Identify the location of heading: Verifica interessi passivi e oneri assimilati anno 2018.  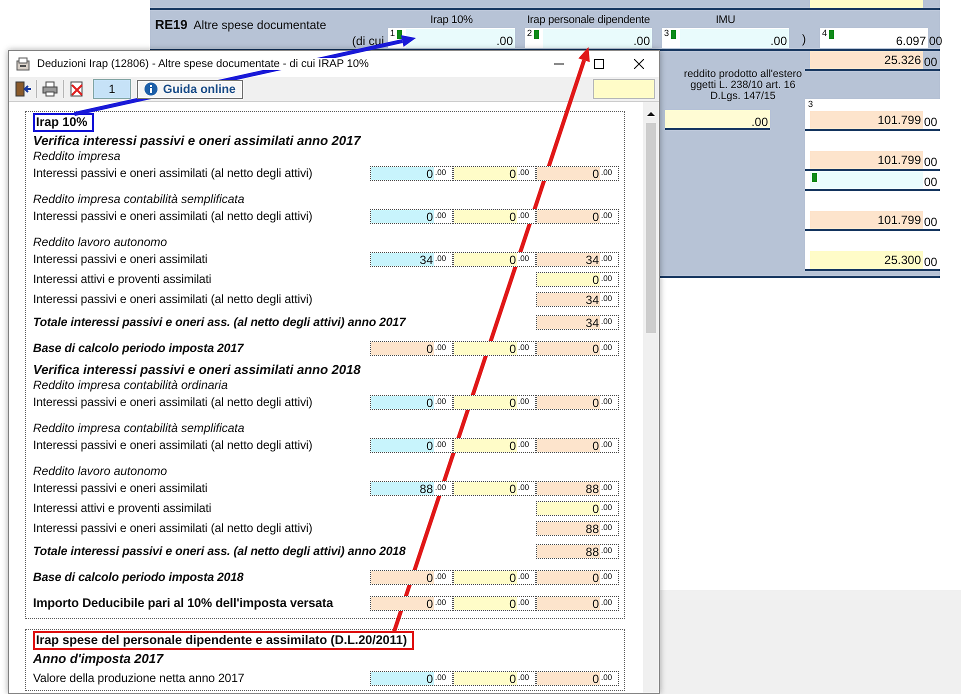
(197, 370).